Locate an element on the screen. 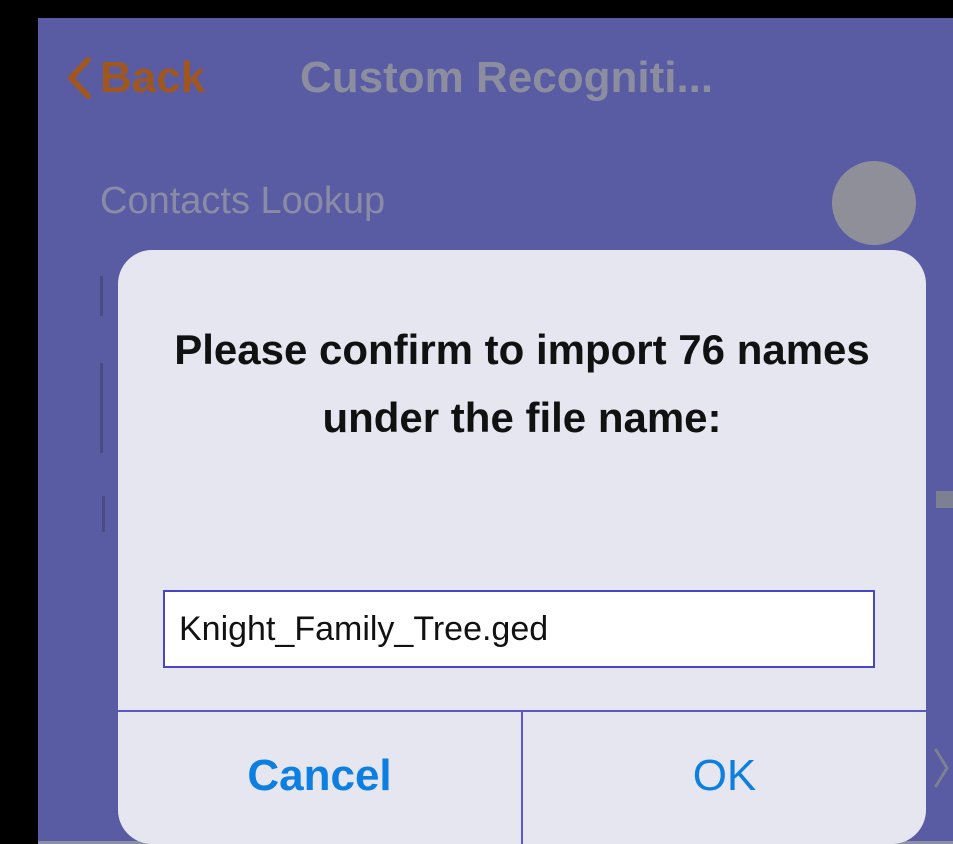 Image resolution: width=953 pixels, height=844 pixels. back-label: Back is located at coordinates (153, 77).